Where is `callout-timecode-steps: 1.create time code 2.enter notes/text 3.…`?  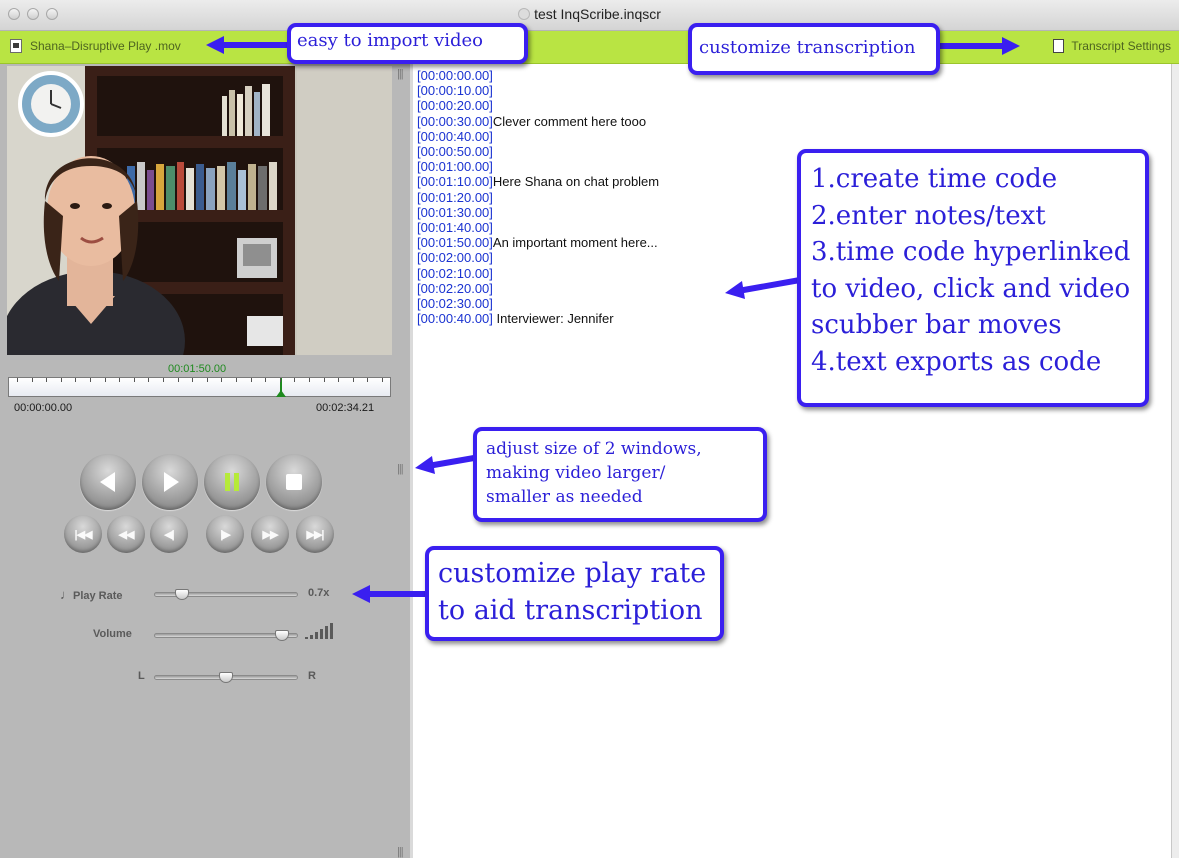 callout-timecode-steps: 1.create time code 2.enter notes/text 3.… is located at coordinates (973, 278).